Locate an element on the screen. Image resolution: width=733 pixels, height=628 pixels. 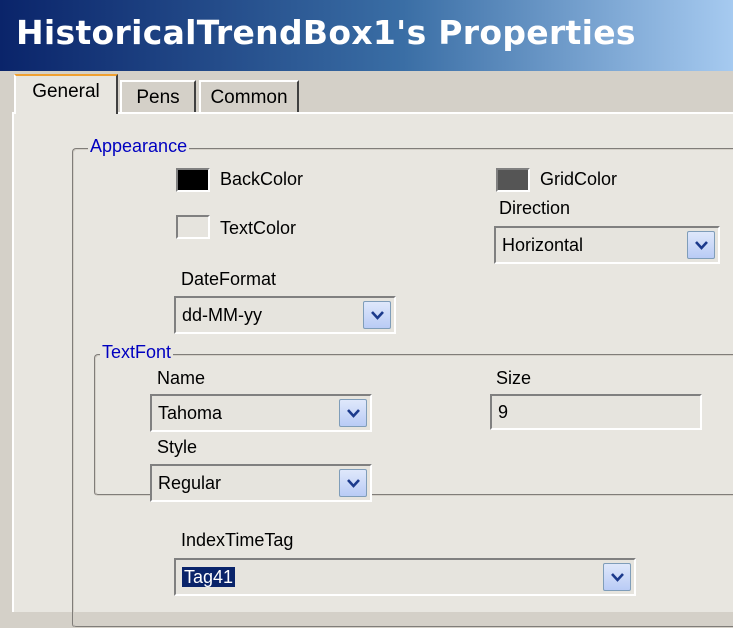
grid-color-swatch is located at coordinates (513, 180).